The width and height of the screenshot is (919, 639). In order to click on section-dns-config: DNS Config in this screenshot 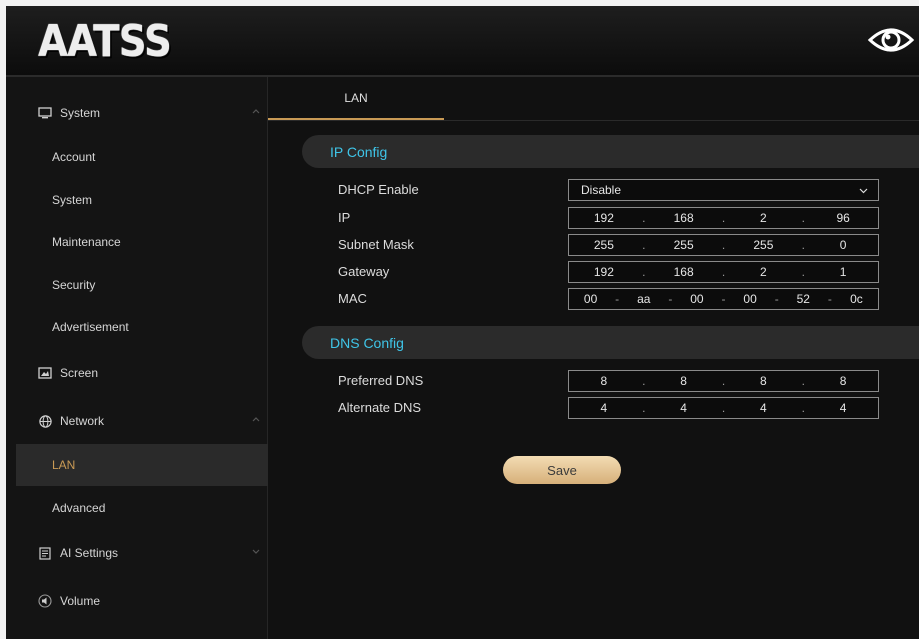, I will do `click(610, 342)`.